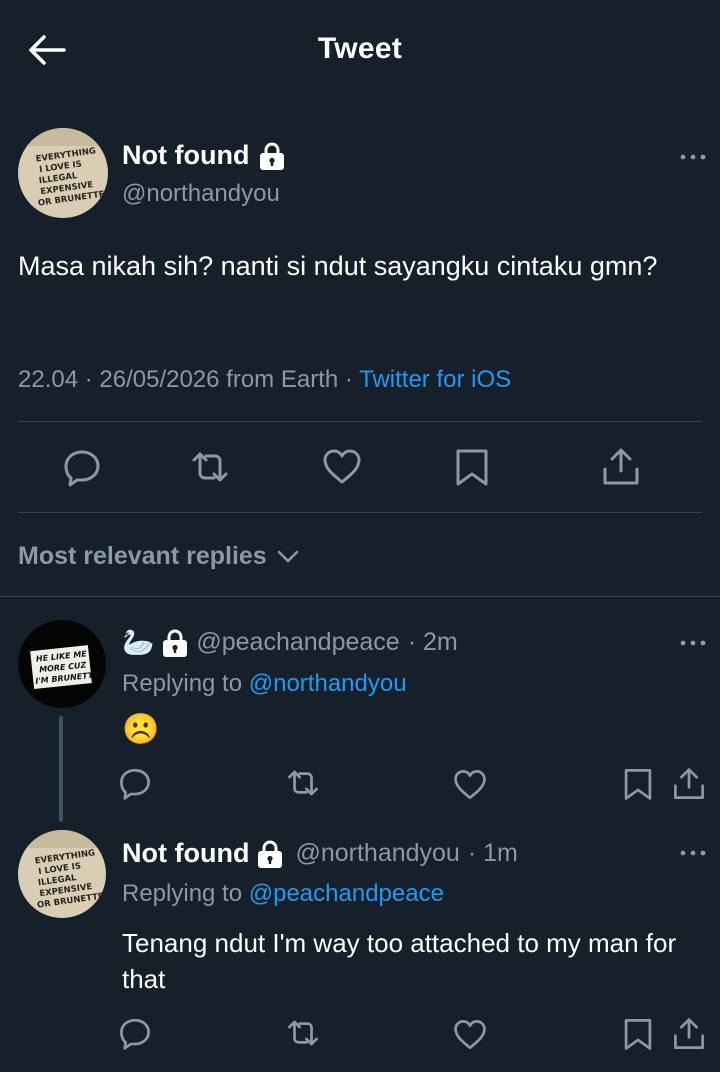 Image resolution: width=720 pixels, height=1072 pixels. I want to click on swan-emoji: 🦢, so click(138, 642).